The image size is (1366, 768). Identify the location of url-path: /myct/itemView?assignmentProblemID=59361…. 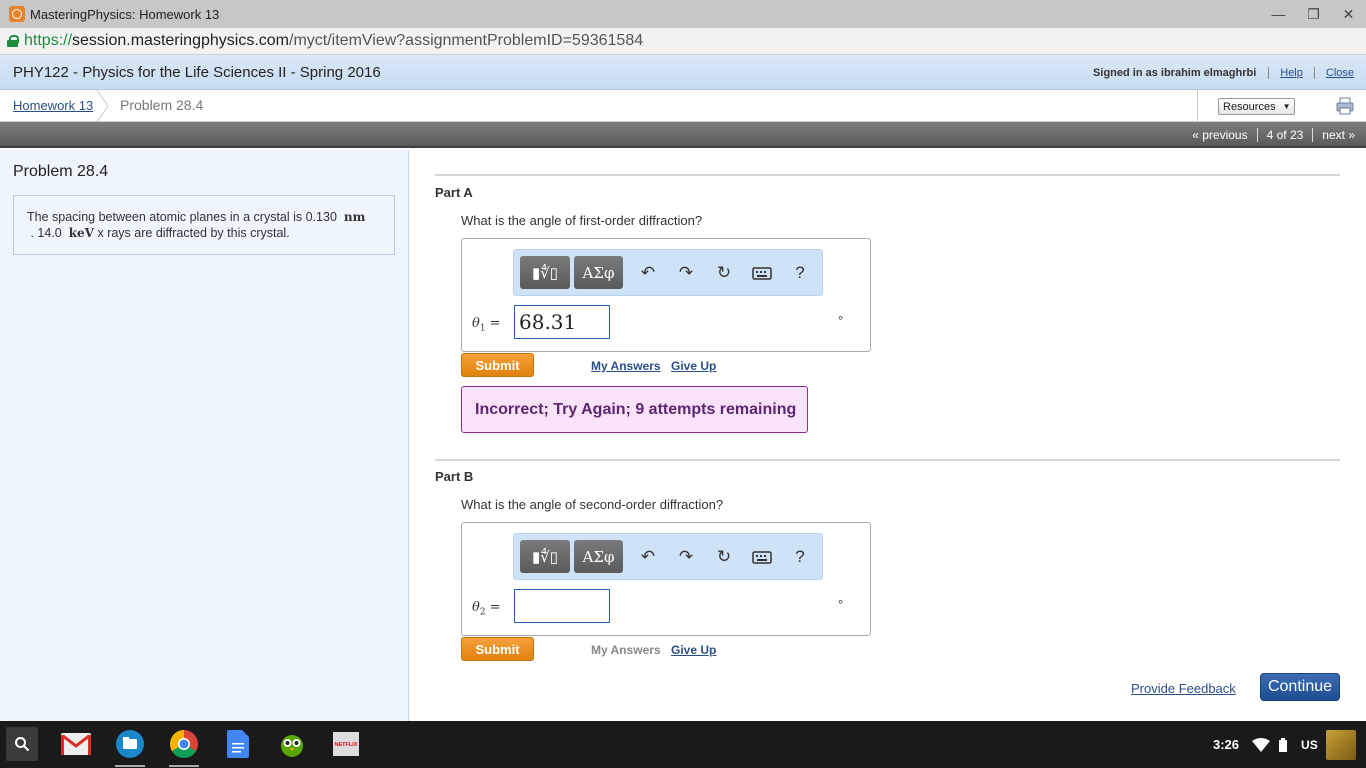
(466, 40).